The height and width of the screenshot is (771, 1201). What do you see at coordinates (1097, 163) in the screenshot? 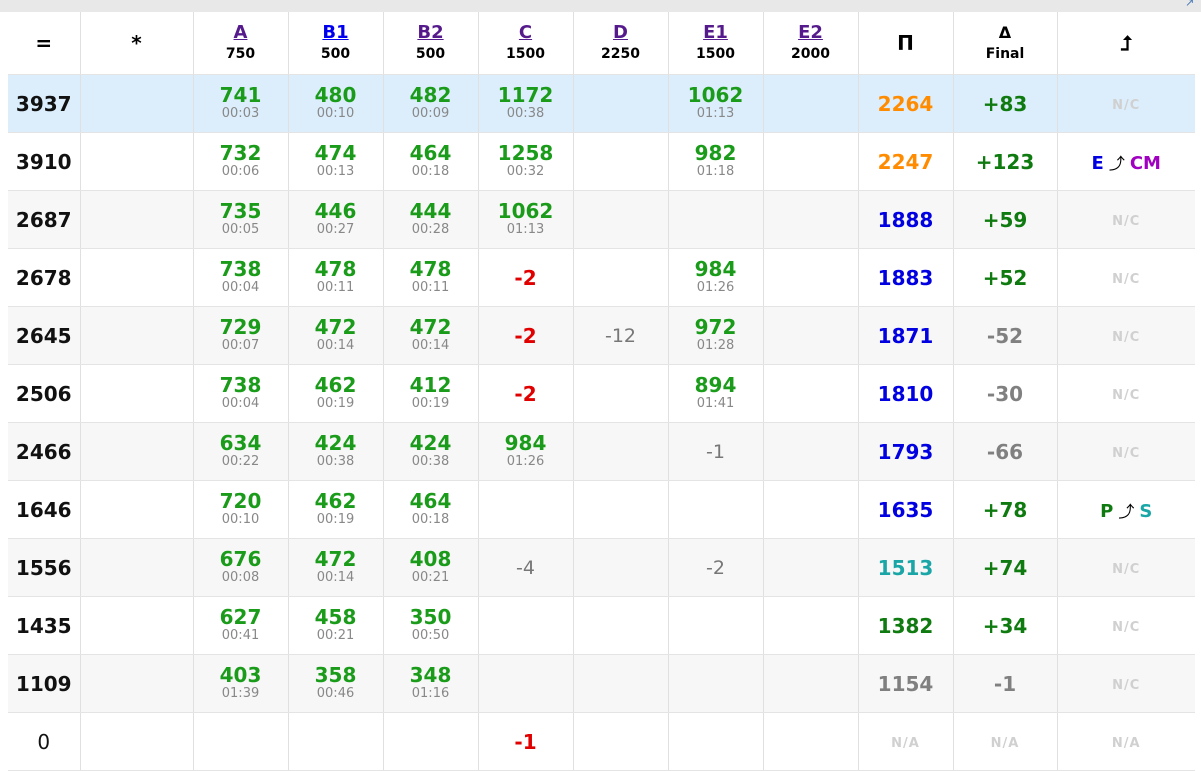
I see `rank-from: E` at bounding box center [1097, 163].